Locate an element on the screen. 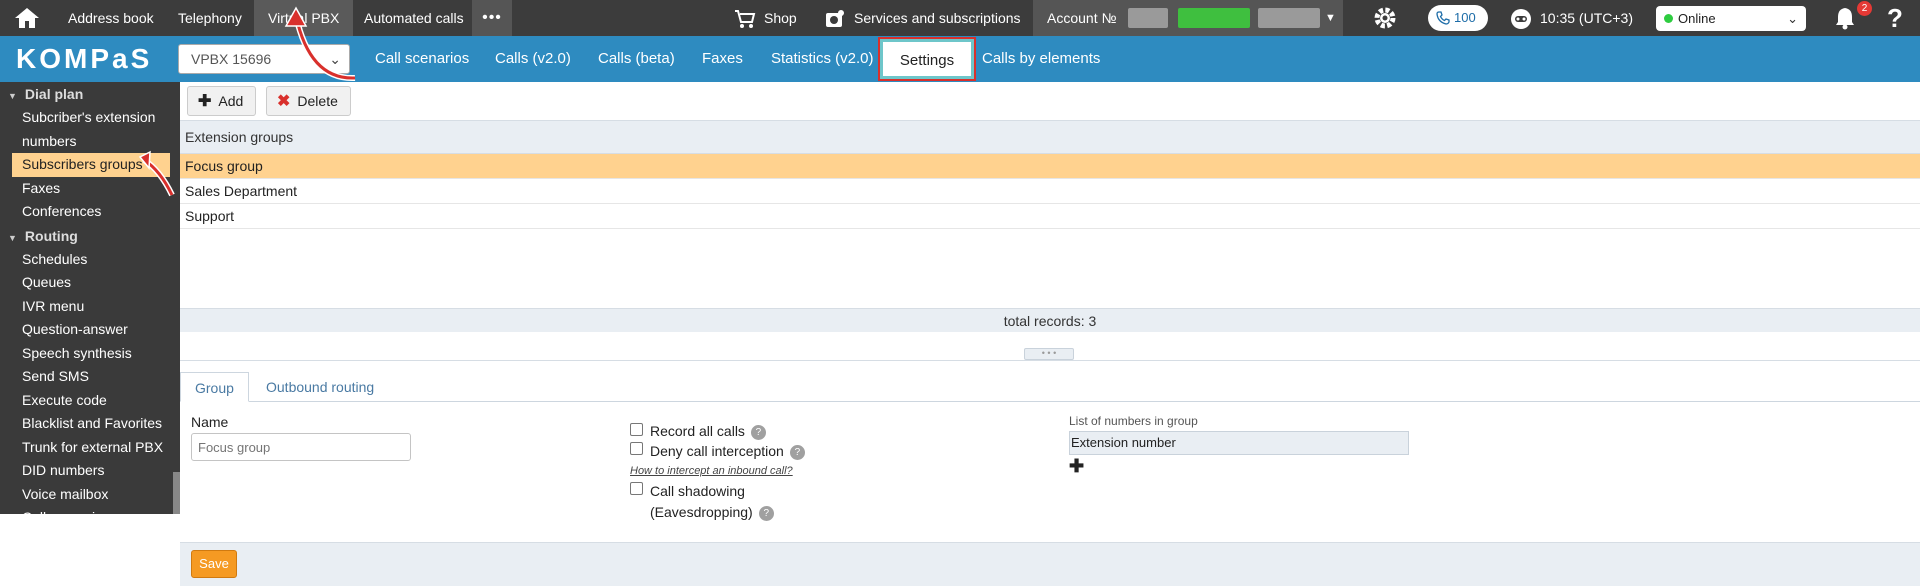  sidebar-item-trunk: Trunk for external PBX is located at coordinates (90, 448).